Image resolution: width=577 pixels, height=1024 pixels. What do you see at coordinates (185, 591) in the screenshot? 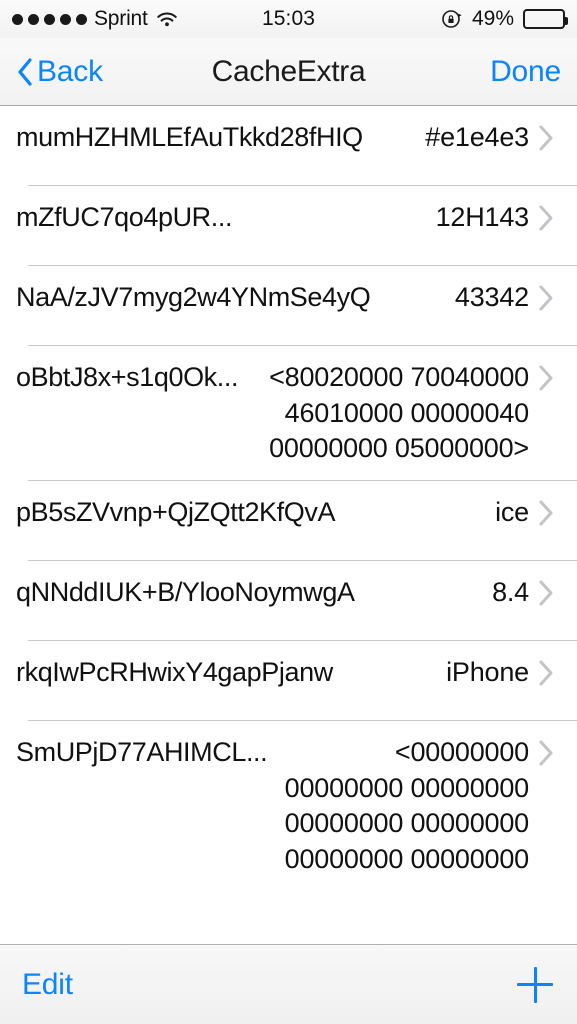
I see `row-key-label: qNNddIUK+B/YlooNoymwgA` at bounding box center [185, 591].